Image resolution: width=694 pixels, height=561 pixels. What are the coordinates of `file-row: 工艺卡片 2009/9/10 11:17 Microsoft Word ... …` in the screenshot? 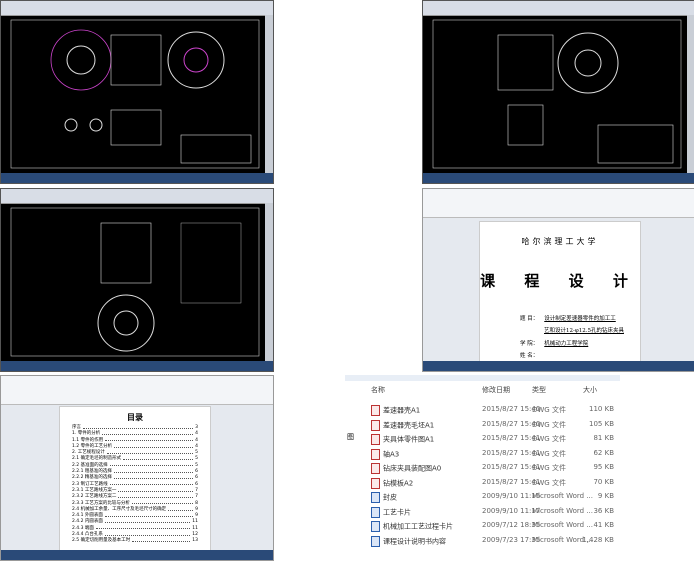 It's located at (482, 512).